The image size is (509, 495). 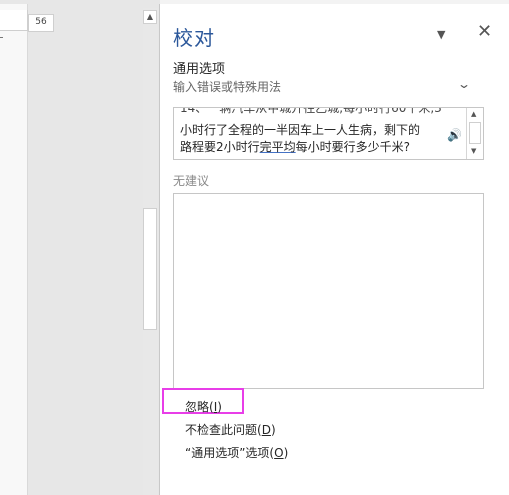 What do you see at coordinates (227, 87) in the screenshot?
I see `error-type-label: 输入错误或特殊用法` at bounding box center [227, 87].